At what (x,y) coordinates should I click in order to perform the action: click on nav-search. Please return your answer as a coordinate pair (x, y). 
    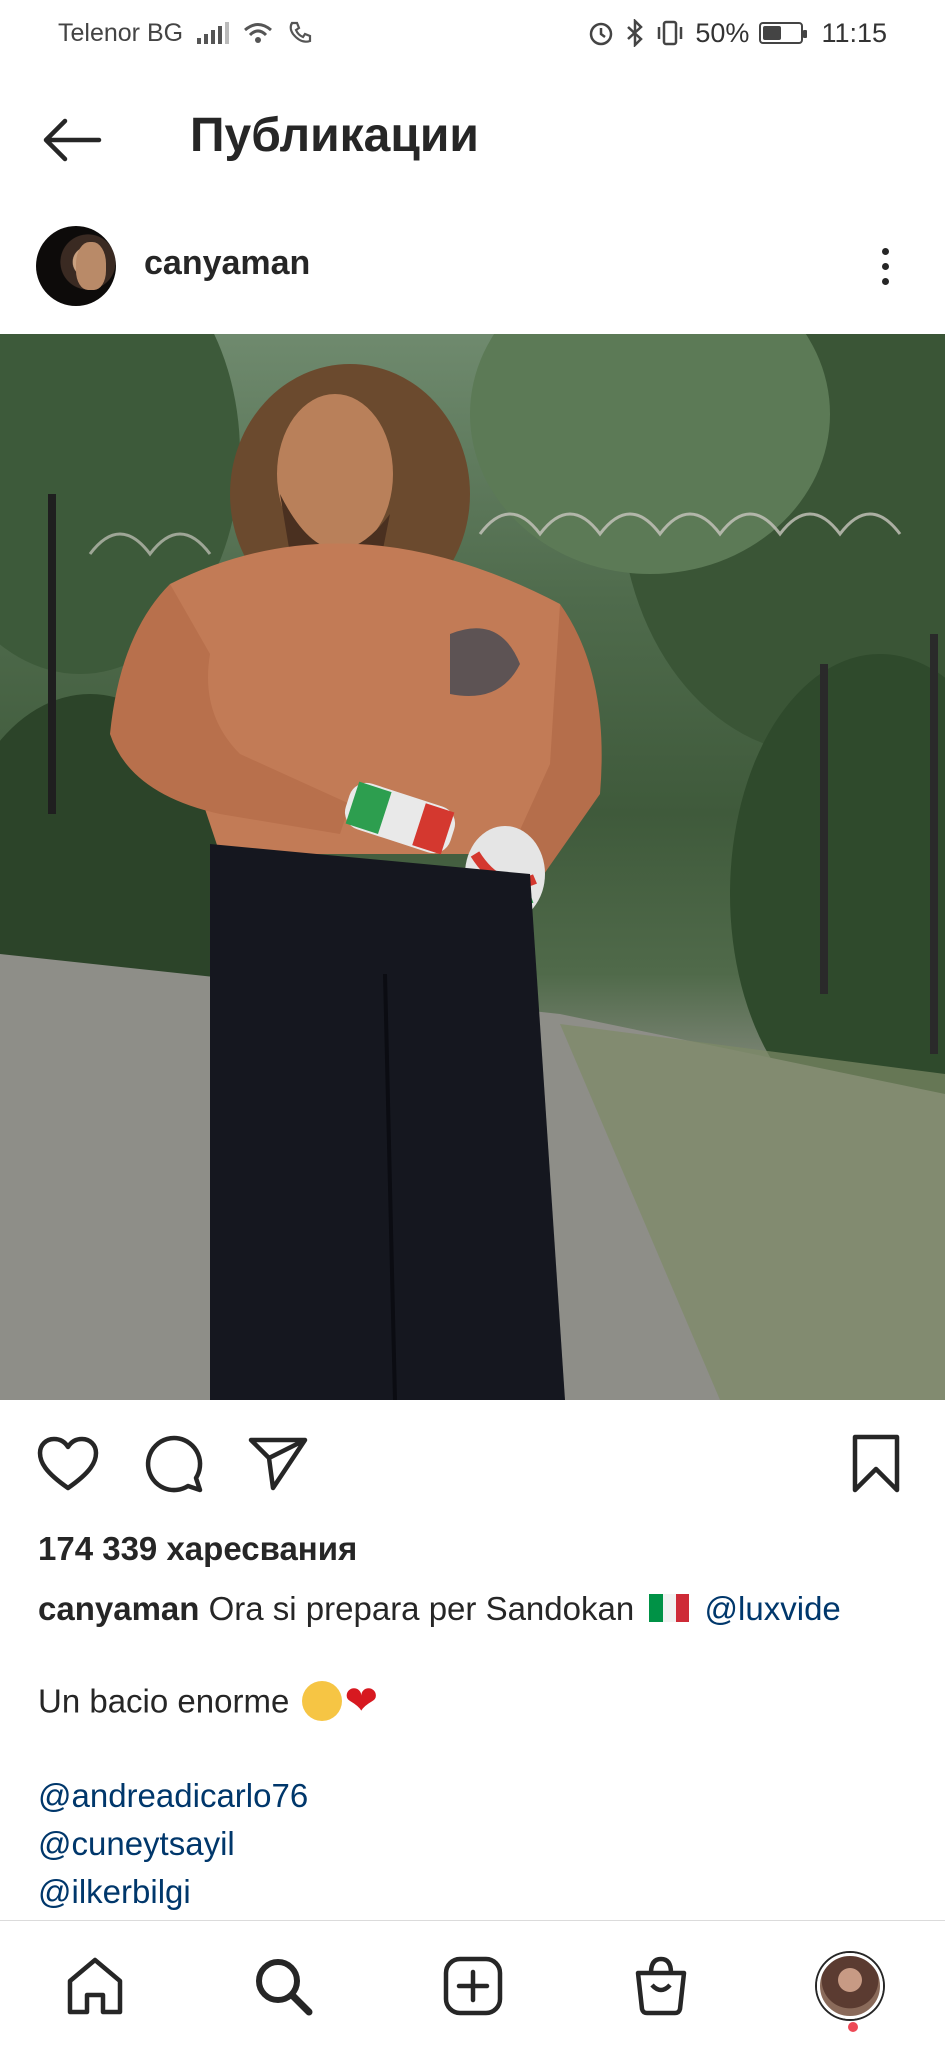
    Looking at the image, I should click on (283, 1986).